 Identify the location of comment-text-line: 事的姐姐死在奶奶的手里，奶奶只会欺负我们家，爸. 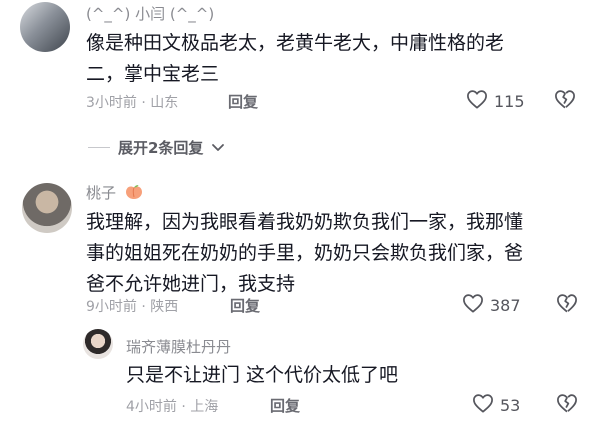
(305, 253).